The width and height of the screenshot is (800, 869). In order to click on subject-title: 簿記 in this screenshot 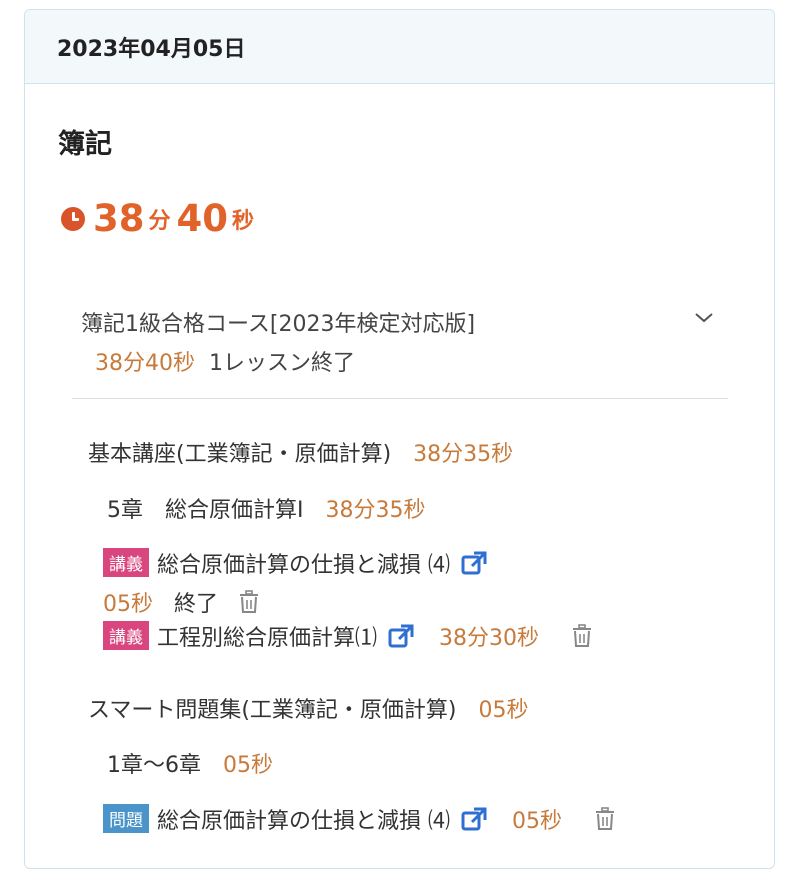, I will do `click(85, 144)`.